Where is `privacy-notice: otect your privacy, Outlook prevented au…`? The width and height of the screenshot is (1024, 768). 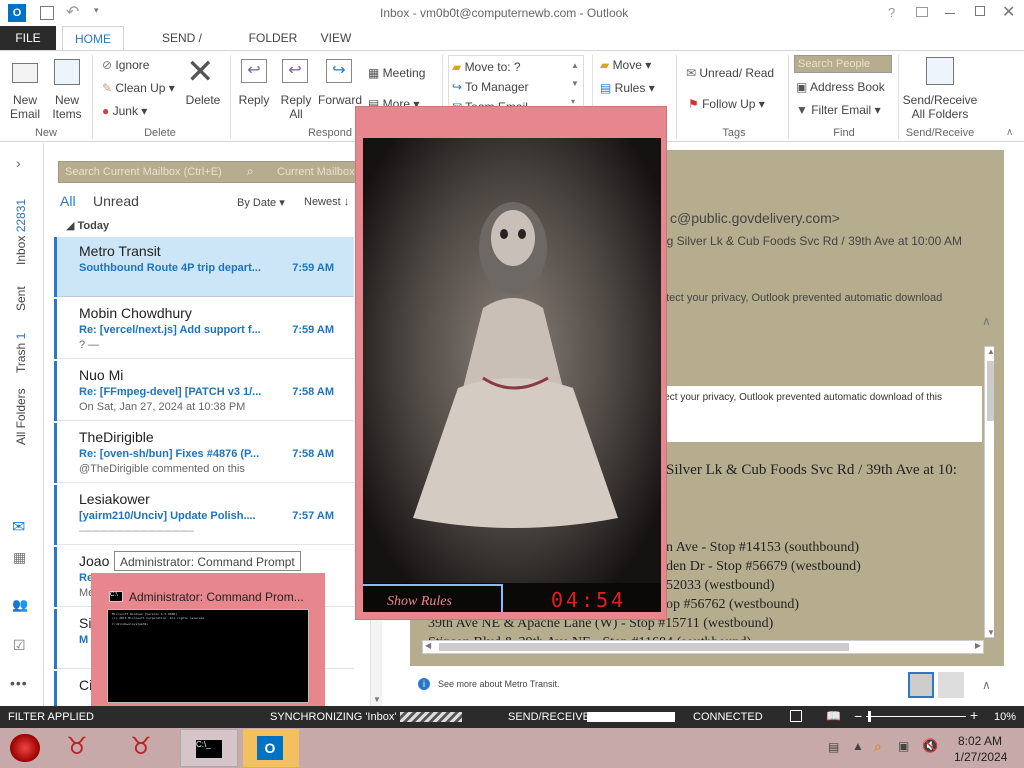 privacy-notice: otect your privacy, Outlook prevented au… is located at coordinates (801, 298).